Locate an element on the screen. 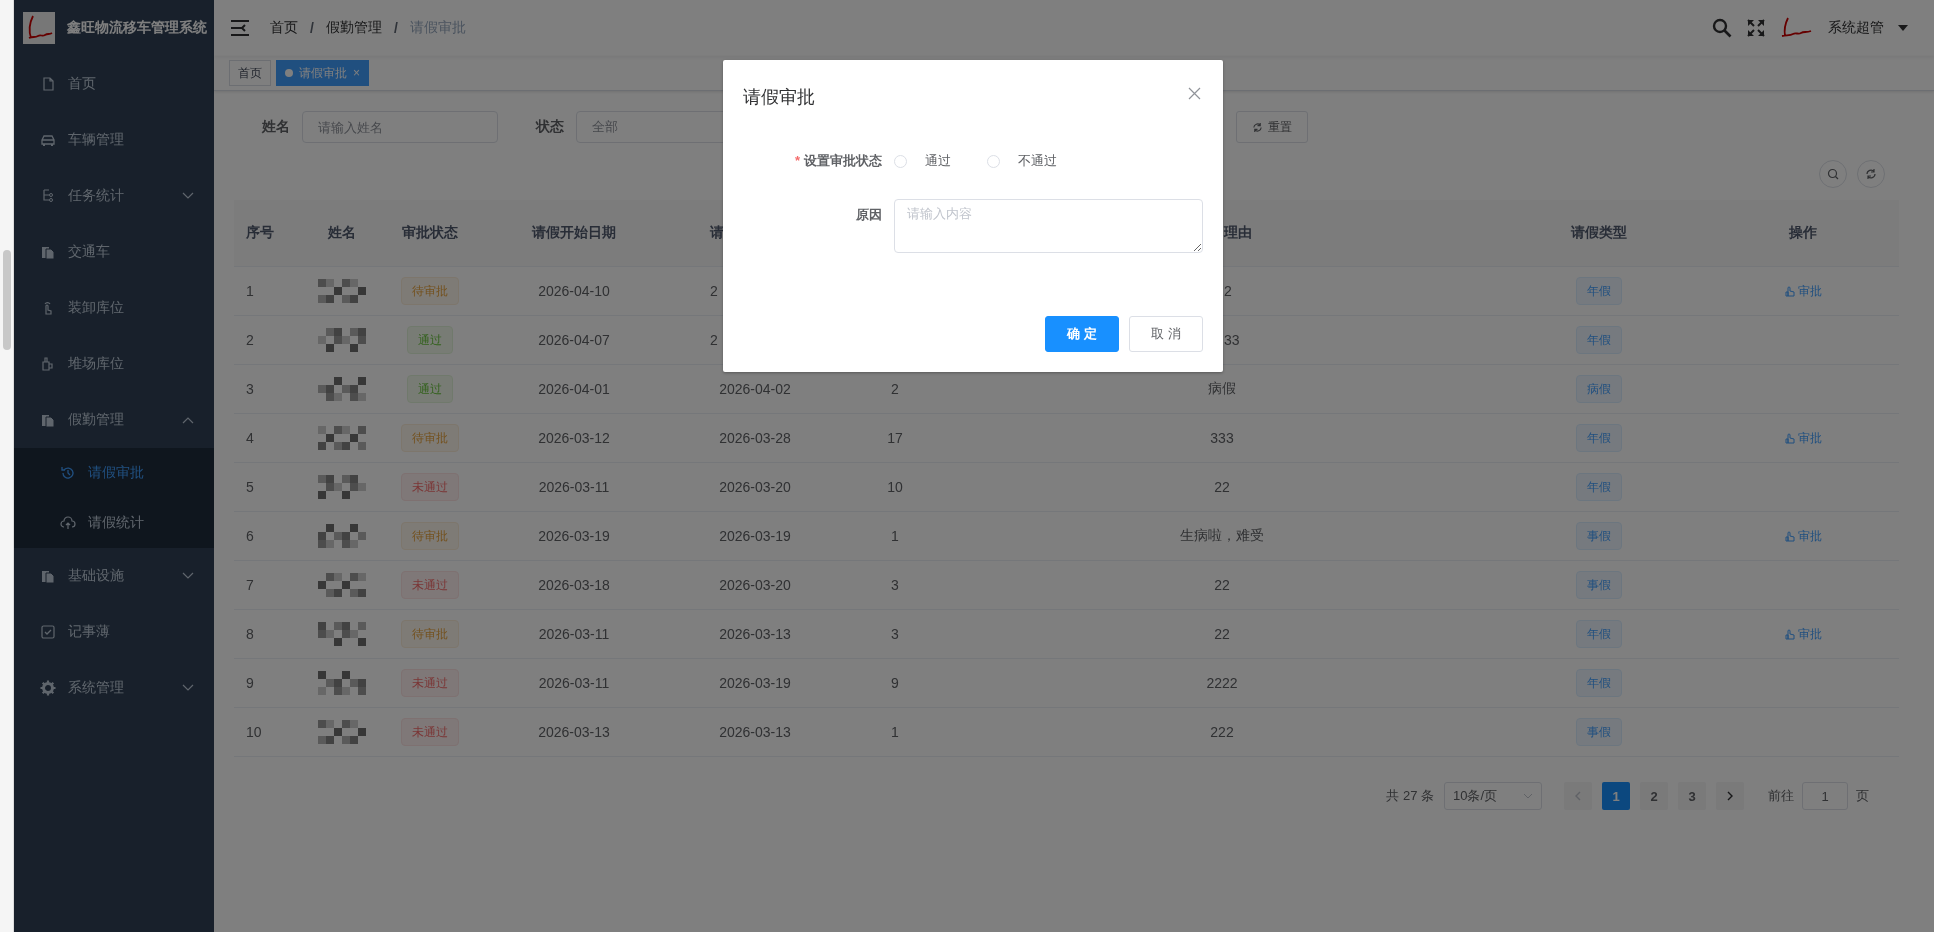 The image size is (1934, 932). column-header: 序号 is located at coordinates (260, 232).